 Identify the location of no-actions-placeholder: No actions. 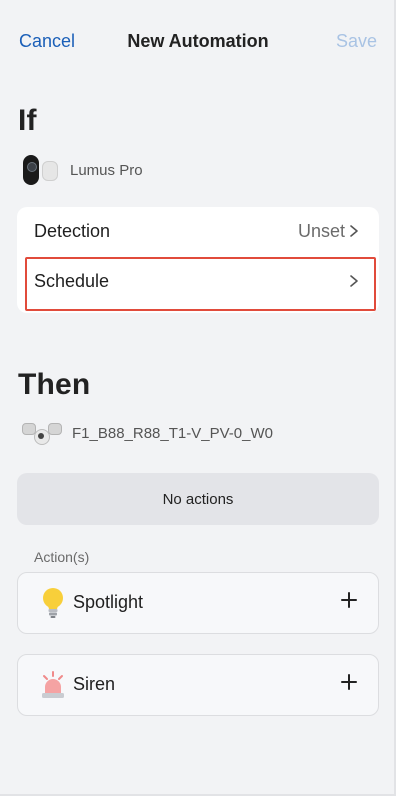
(198, 499).